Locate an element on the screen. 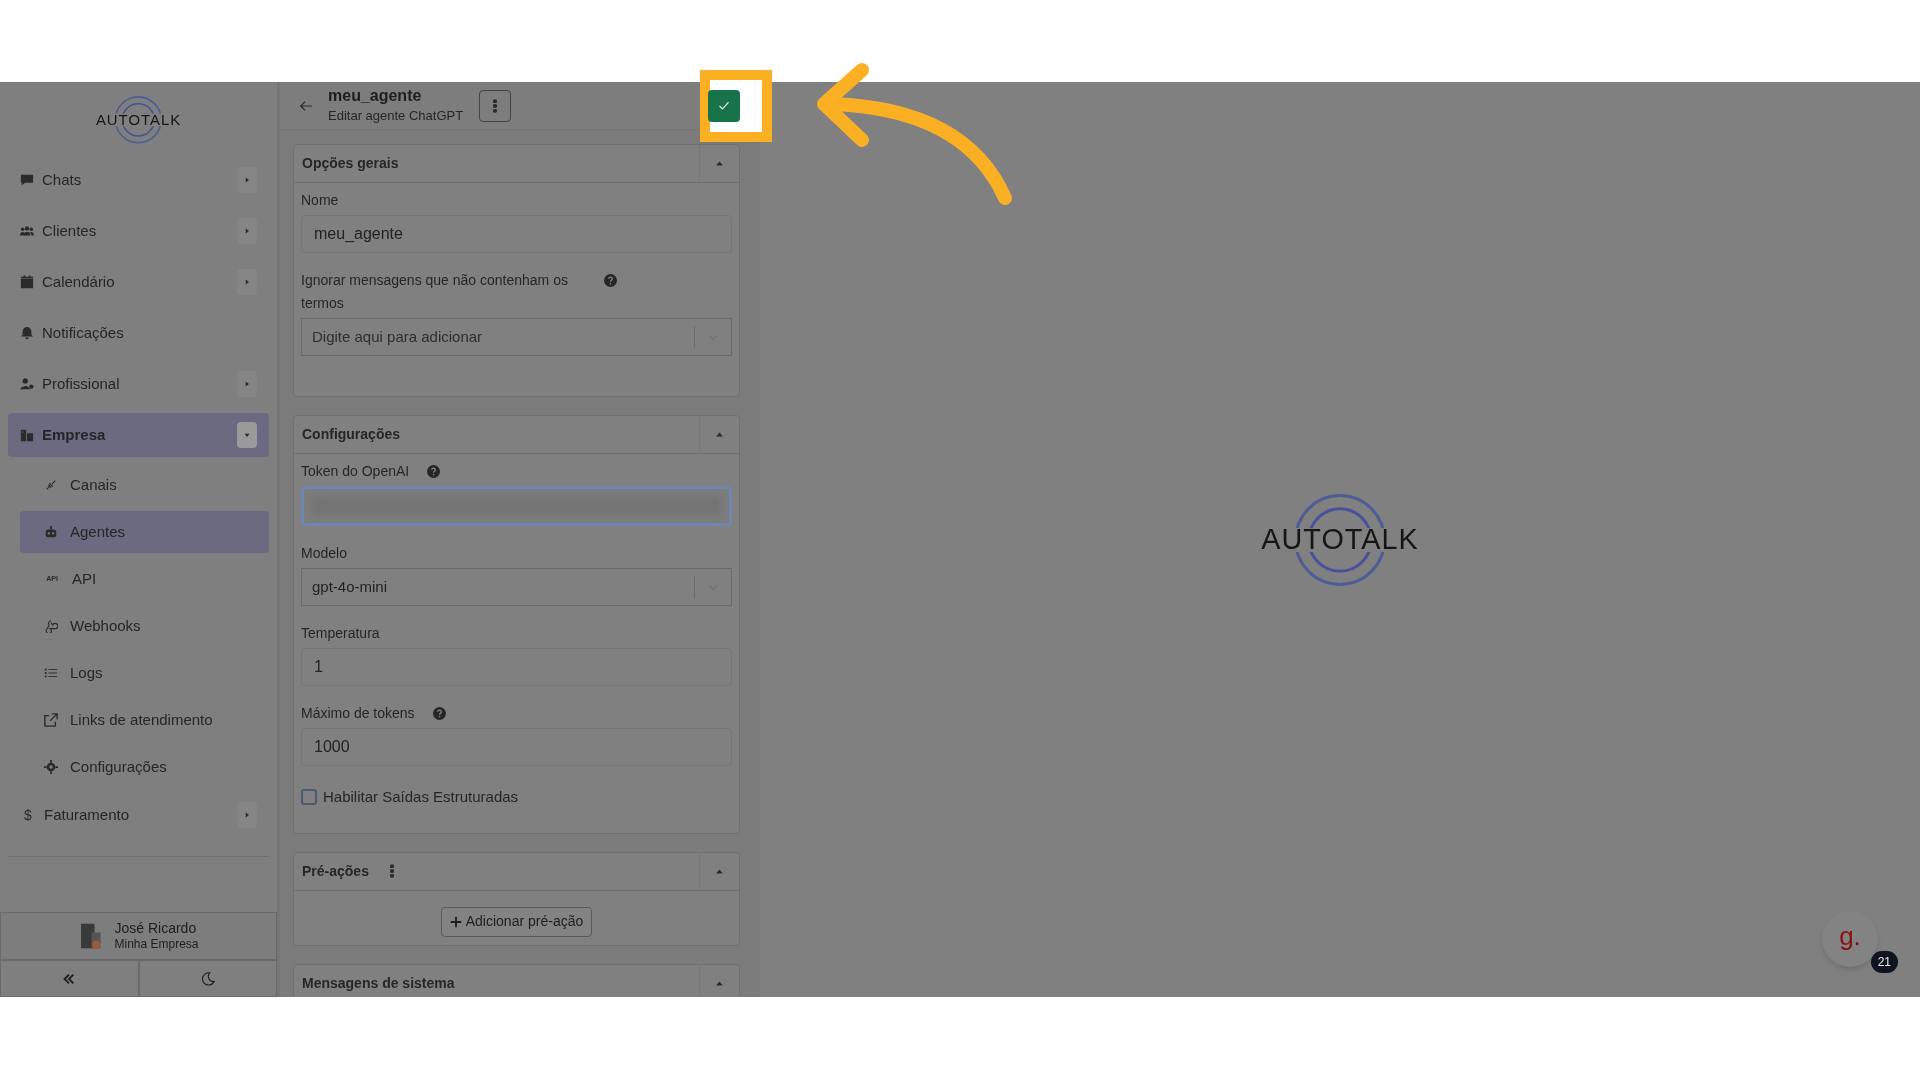 This screenshot has width=1920, height=1080. chat-logo: g. is located at coordinates (1850, 936).